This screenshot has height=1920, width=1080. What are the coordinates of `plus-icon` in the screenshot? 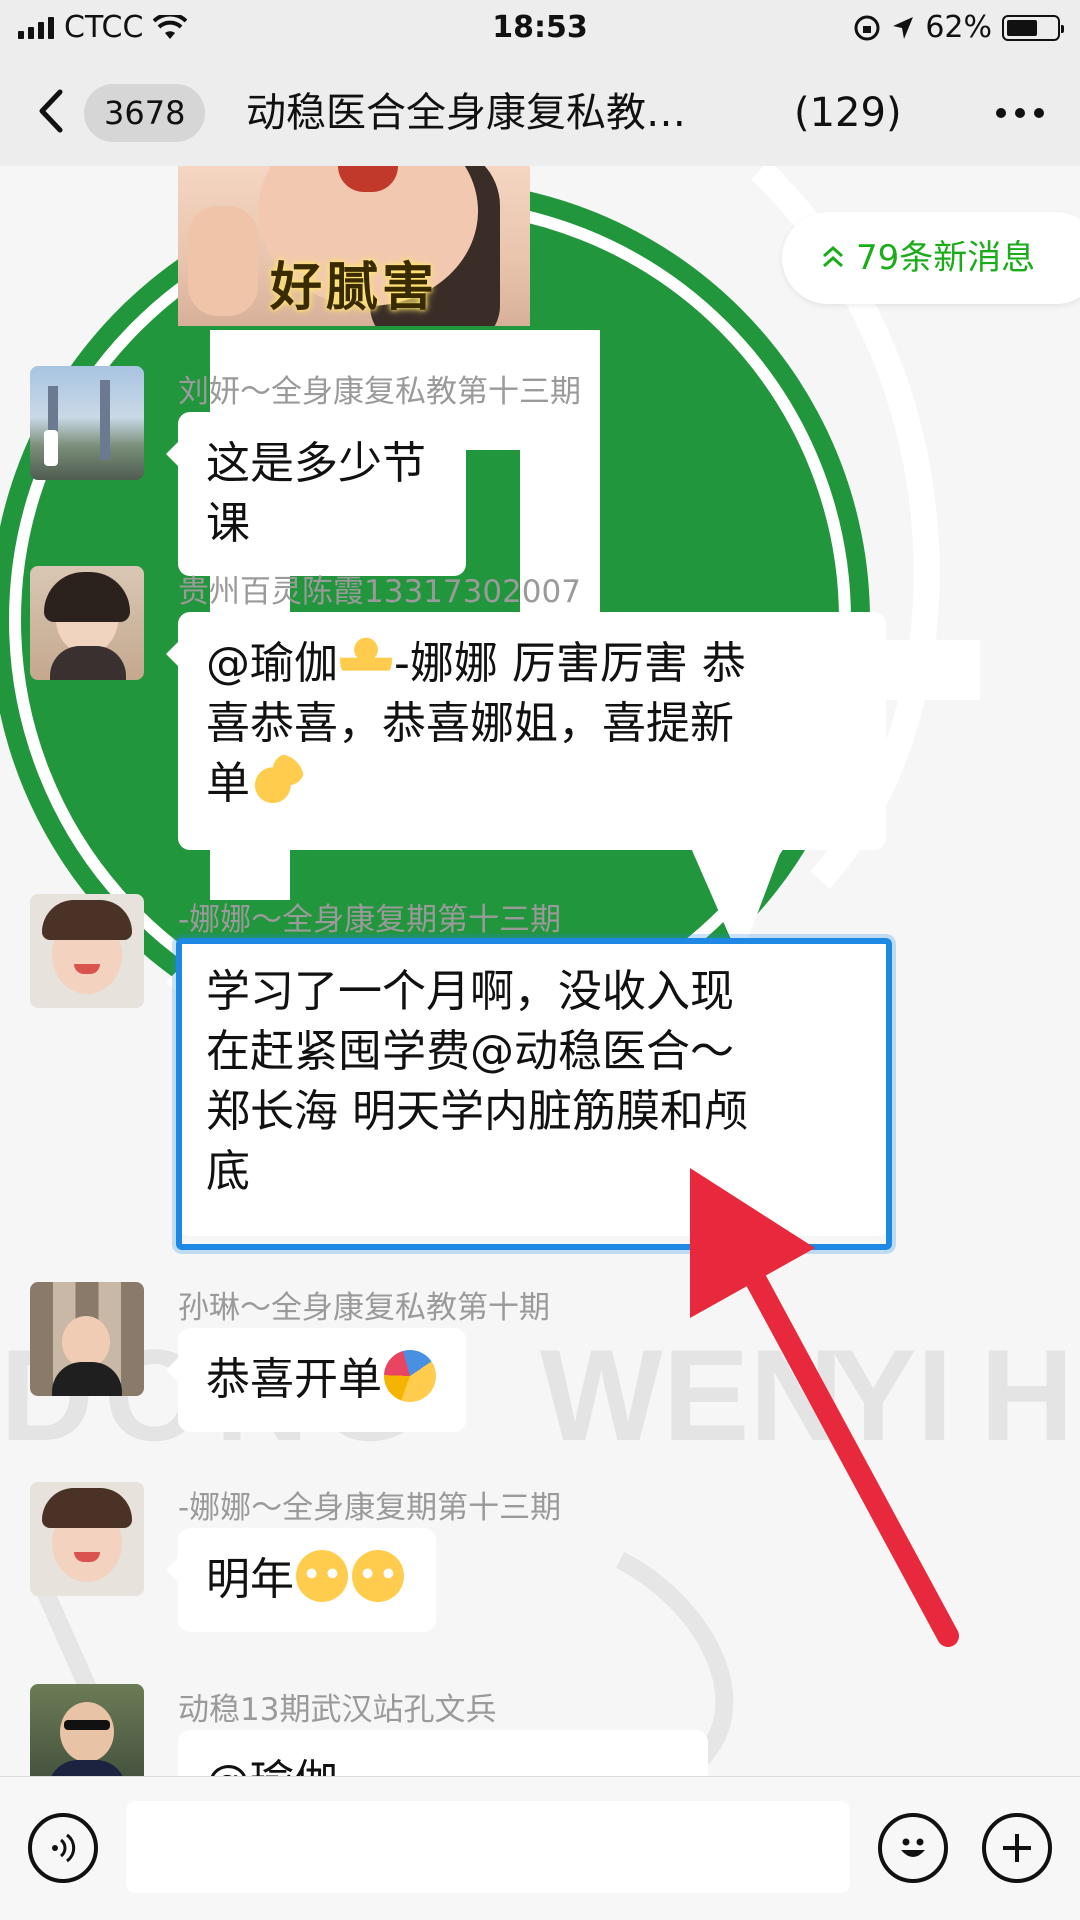 It's located at (1017, 1848).